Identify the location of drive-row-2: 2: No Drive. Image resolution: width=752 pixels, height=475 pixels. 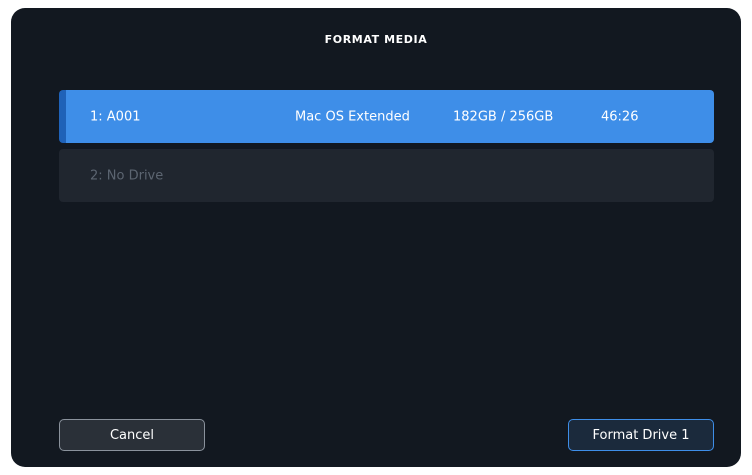
(386, 175).